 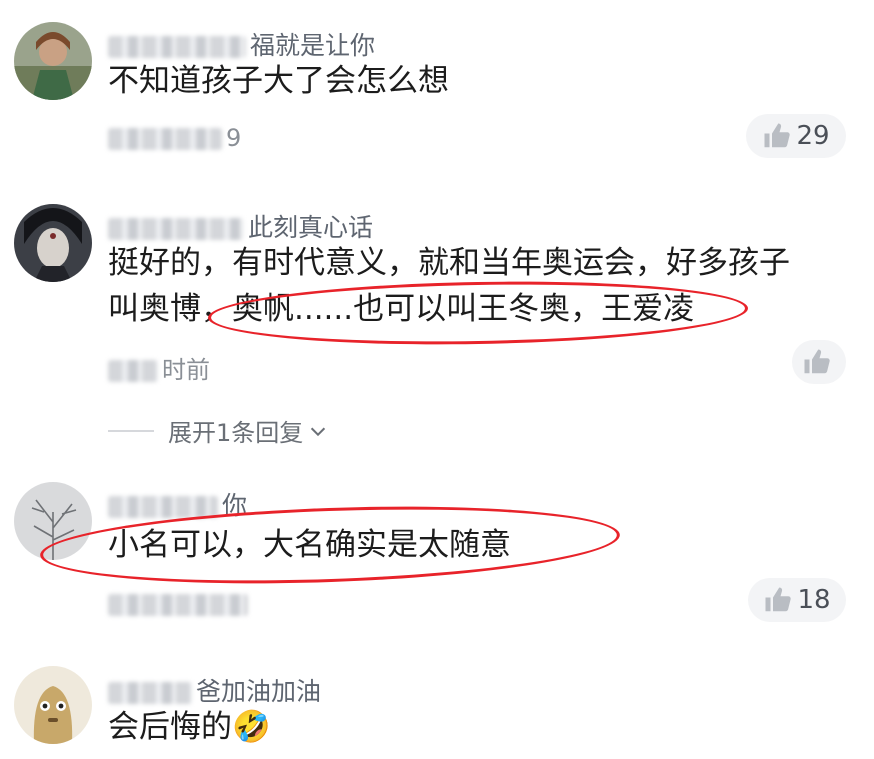 I want to click on chevron-down-icon, so click(x=318, y=431).